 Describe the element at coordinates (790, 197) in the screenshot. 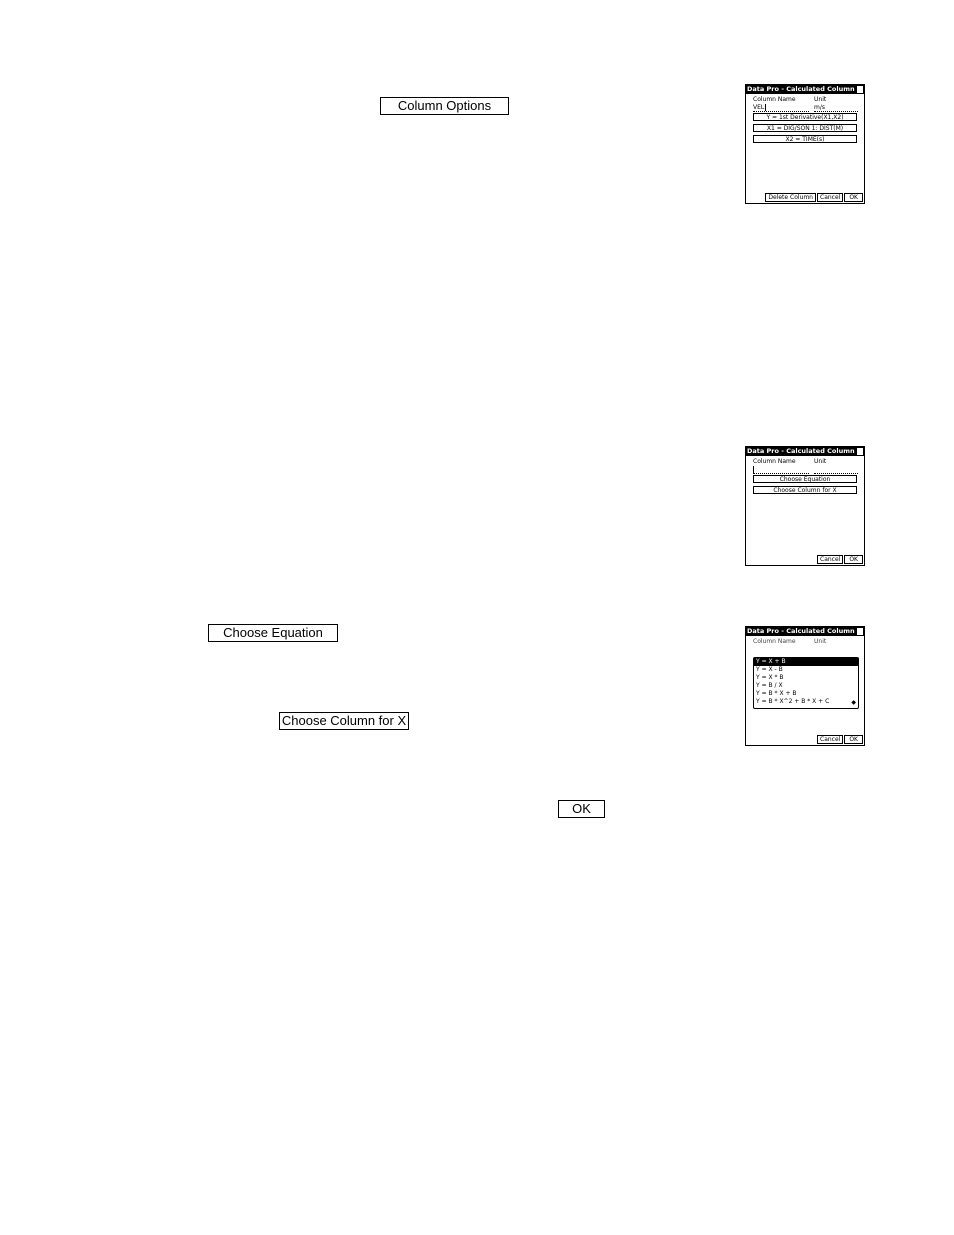

I see `delete-column-button: Delete Column` at that location.